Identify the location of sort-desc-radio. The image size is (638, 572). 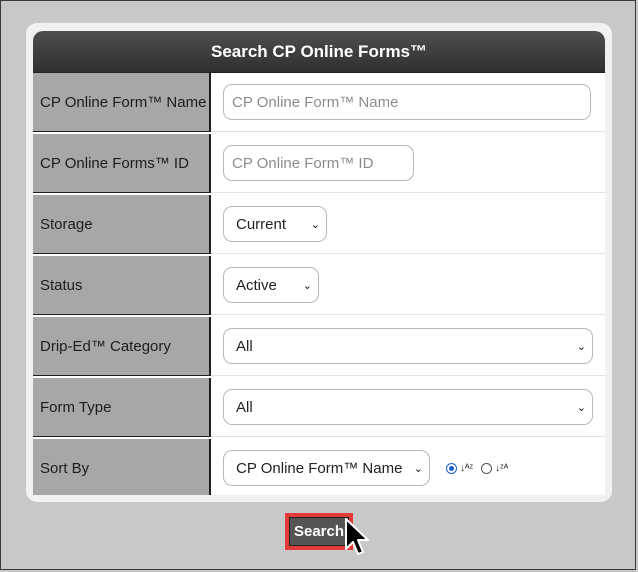
(487, 468).